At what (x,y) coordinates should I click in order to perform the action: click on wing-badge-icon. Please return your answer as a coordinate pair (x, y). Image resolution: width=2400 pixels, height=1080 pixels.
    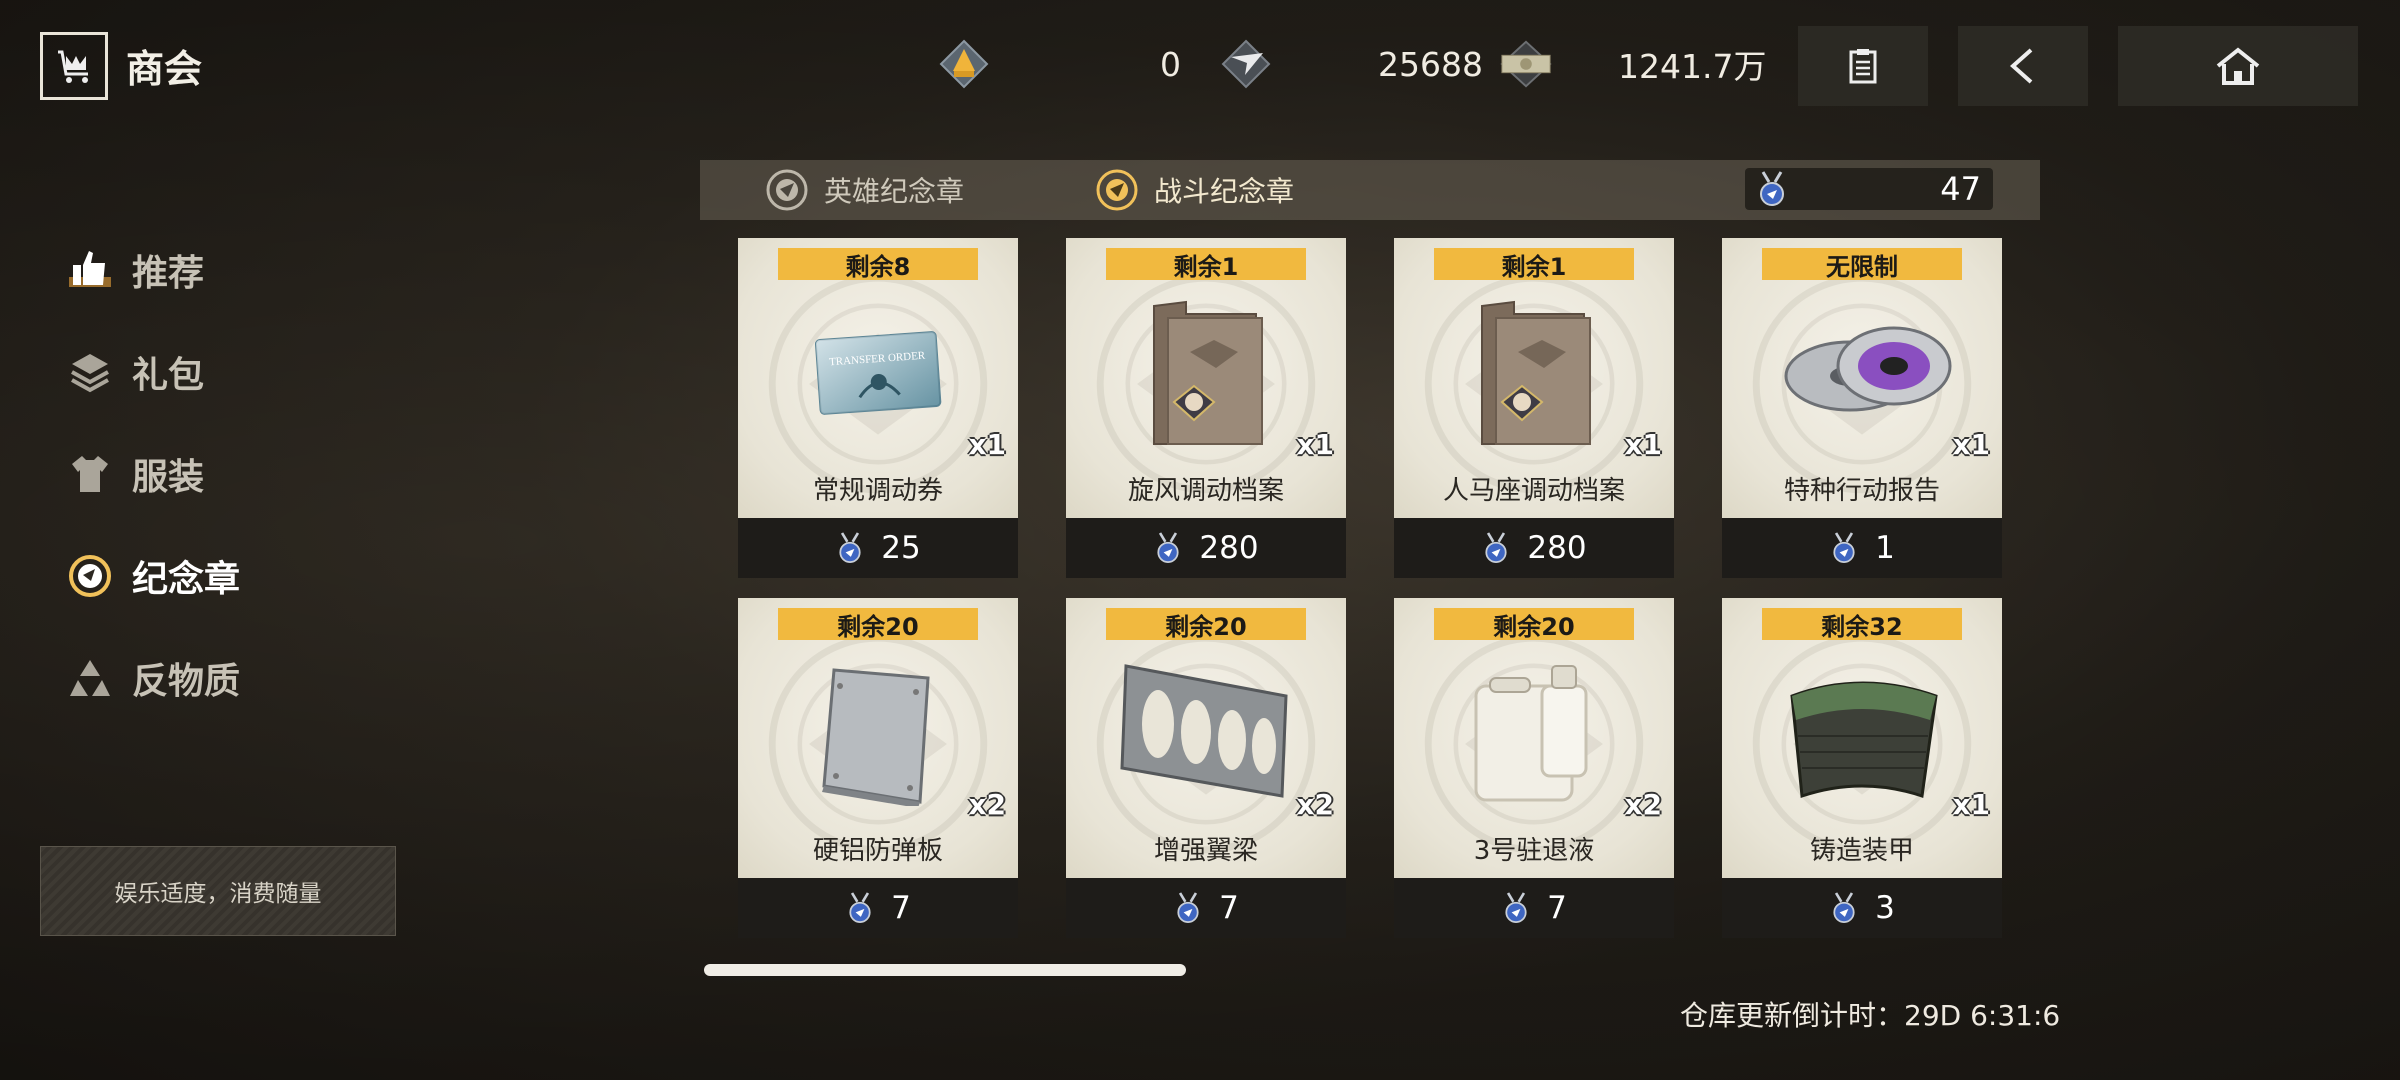
    Looking at the image, I should click on (1246, 64).